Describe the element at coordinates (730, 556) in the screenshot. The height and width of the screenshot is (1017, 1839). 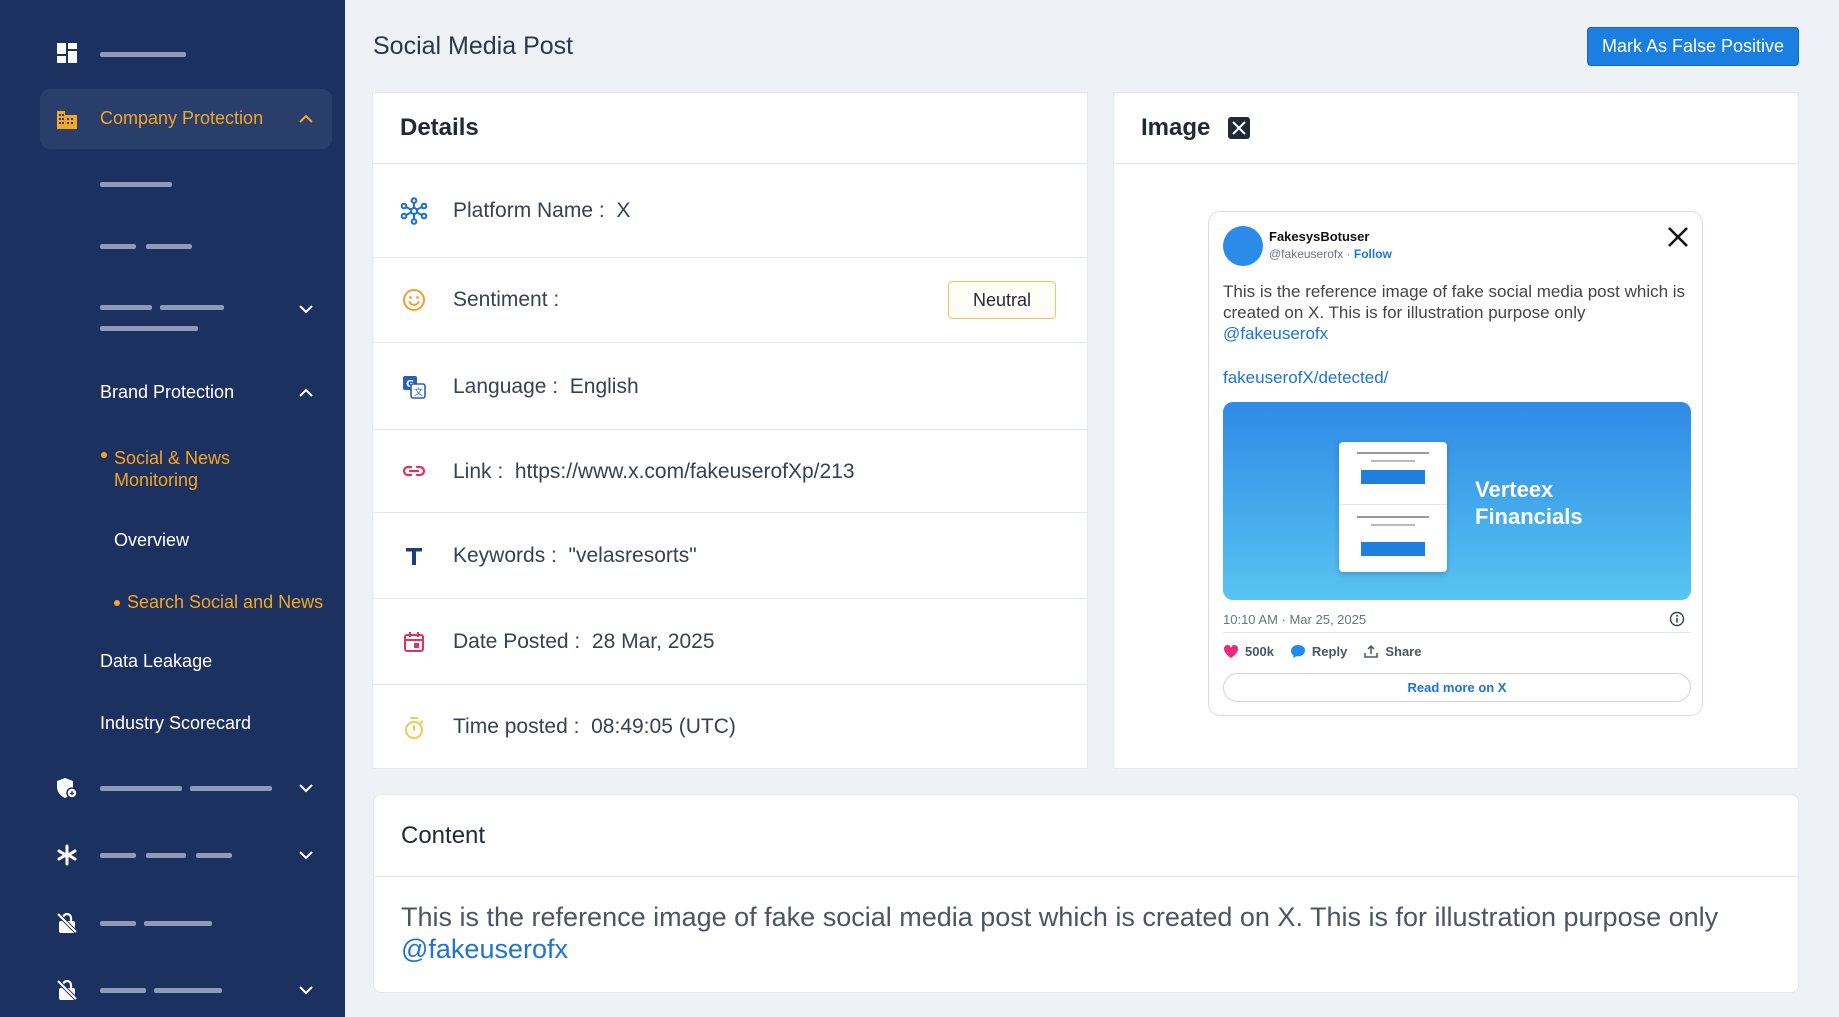
I see `detail-row-keywords: Keywords : "velasresorts"` at that location.